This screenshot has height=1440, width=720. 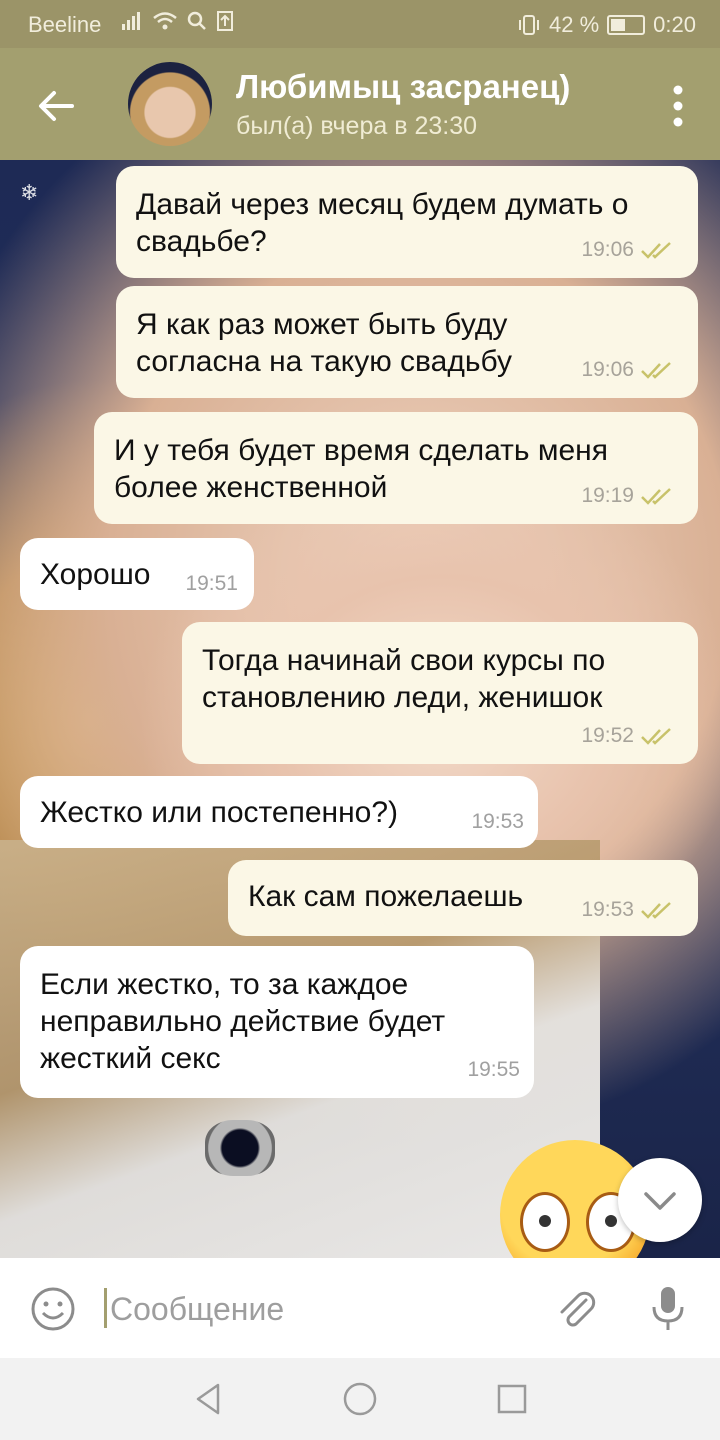 What do you see at coordinates (607, 735) in the screenshot?
I see `message-time: 19:52` at bounding box center [607, 735].